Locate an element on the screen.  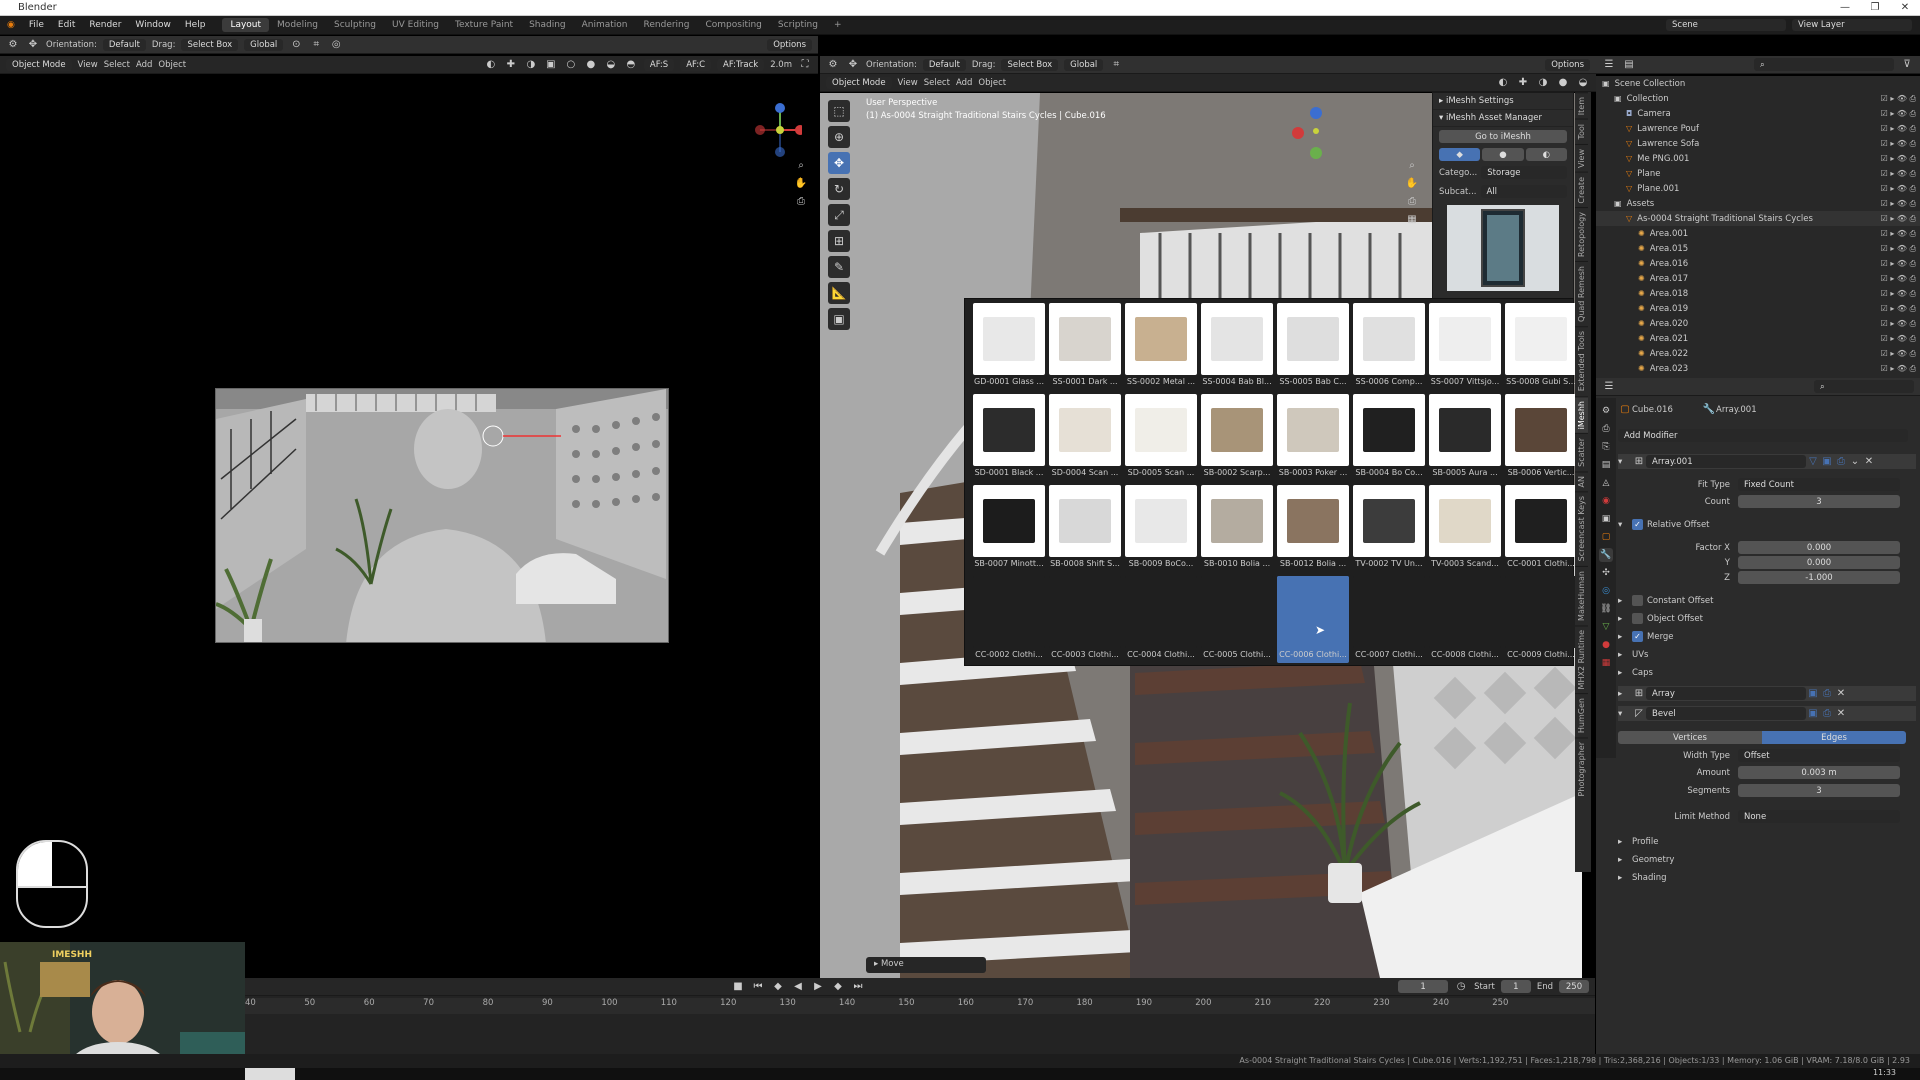
drag-dropdown: Select Box is located at coordinates (210, 44).